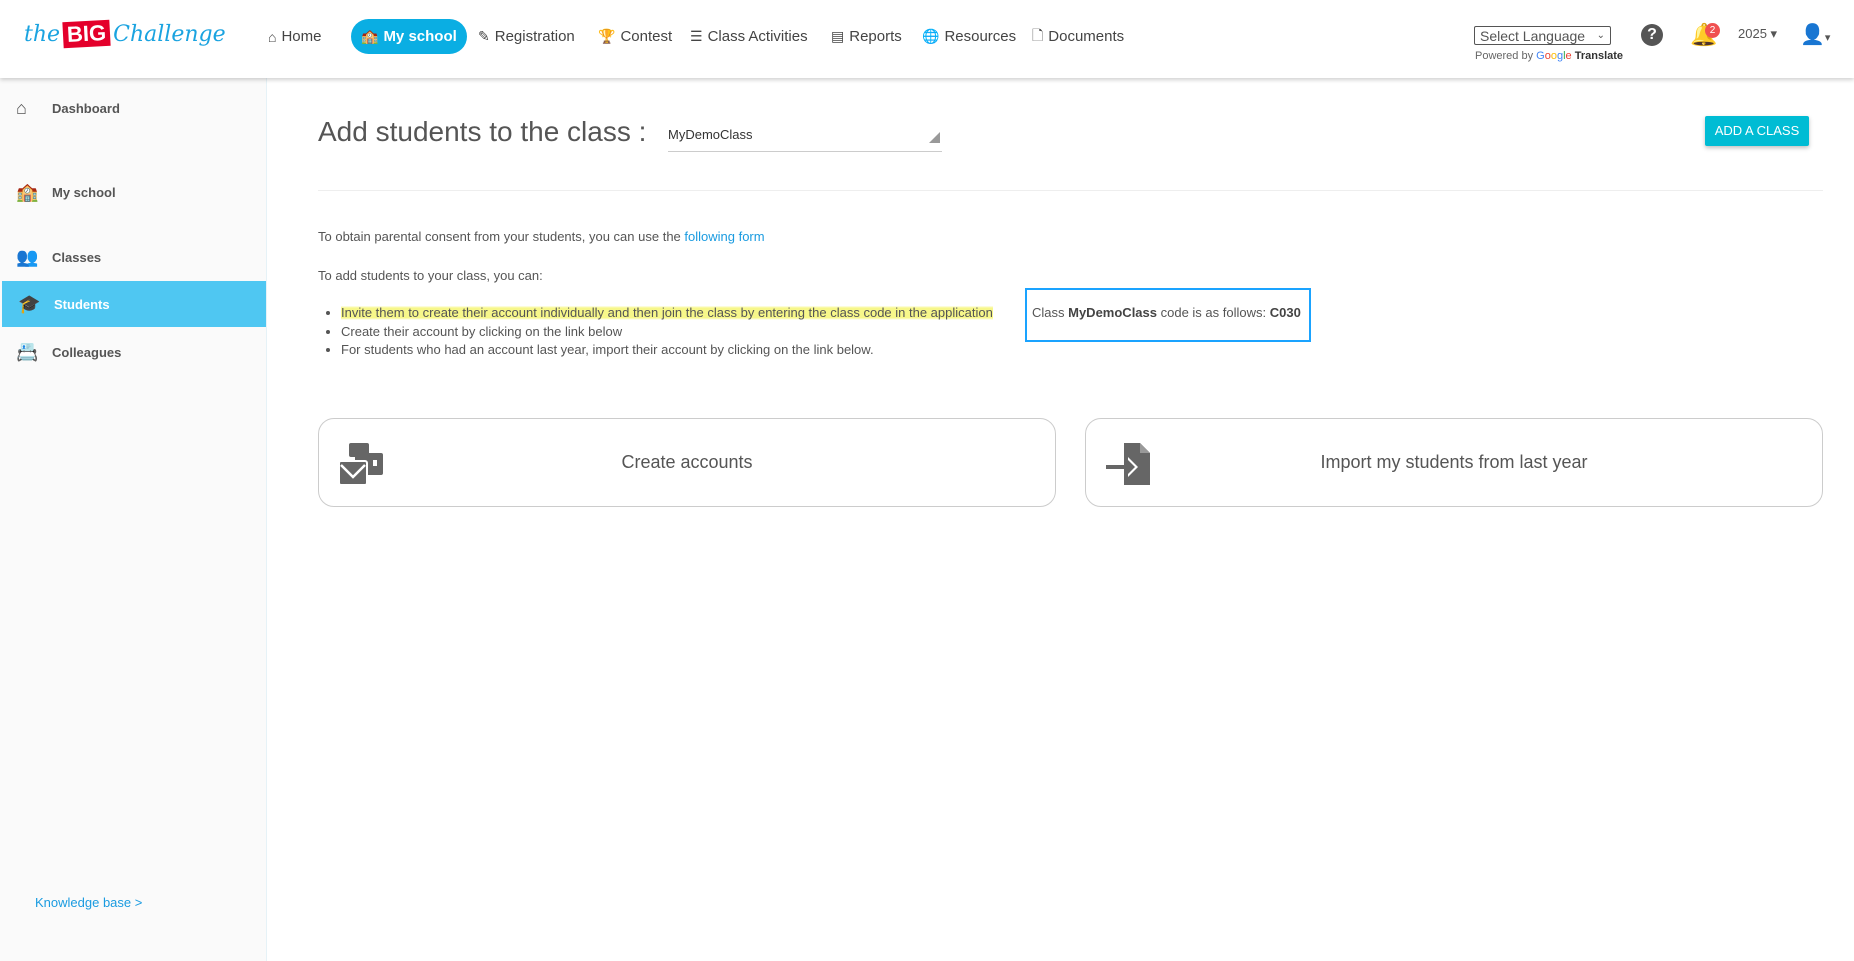  Describe the element at coordinates (1070, 190) in the screenshot. I see `divider` at that location.